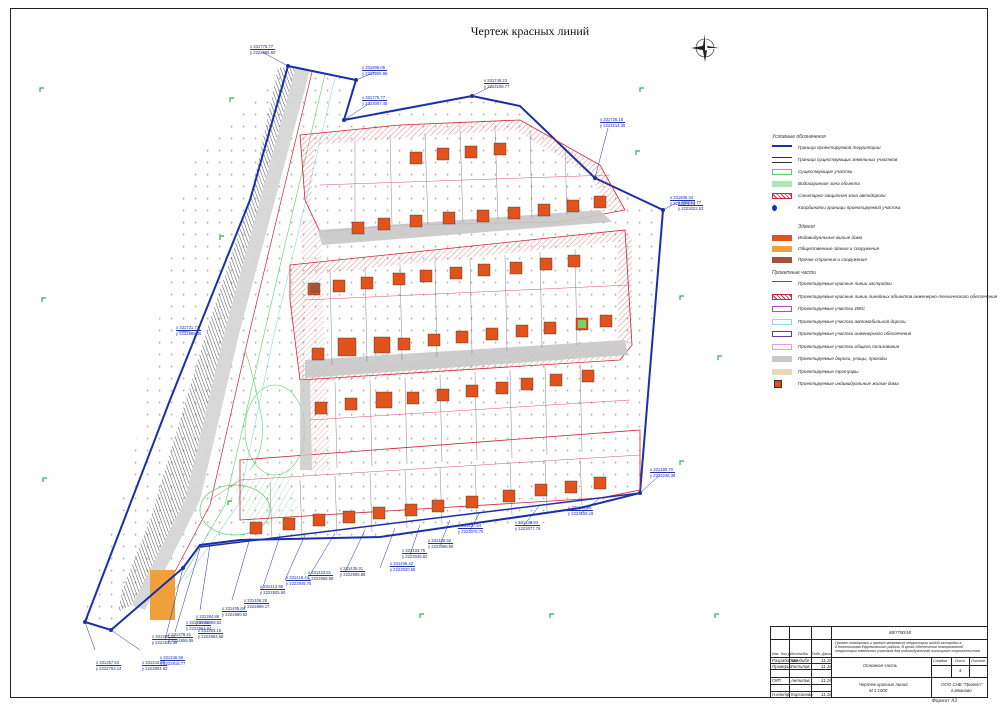  What do you see at coordinates (613, 125) in the screenshot?
I see `coordinate-y: y 2223214.35` at bounding box center [613, 125].